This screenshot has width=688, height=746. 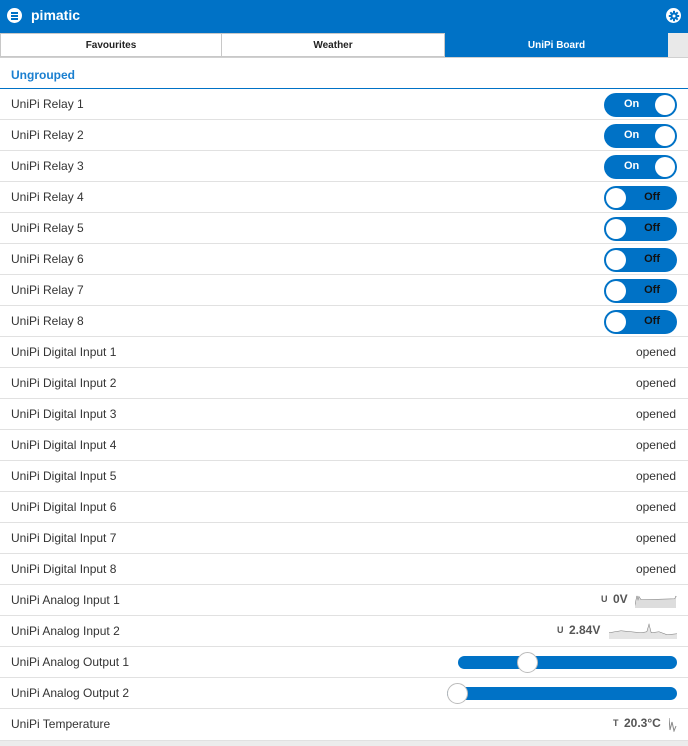 What do you see at coordinates (43, 75) in the screenshot?
I see `group-title: Ungrouped` at bounding box center [43, 75].